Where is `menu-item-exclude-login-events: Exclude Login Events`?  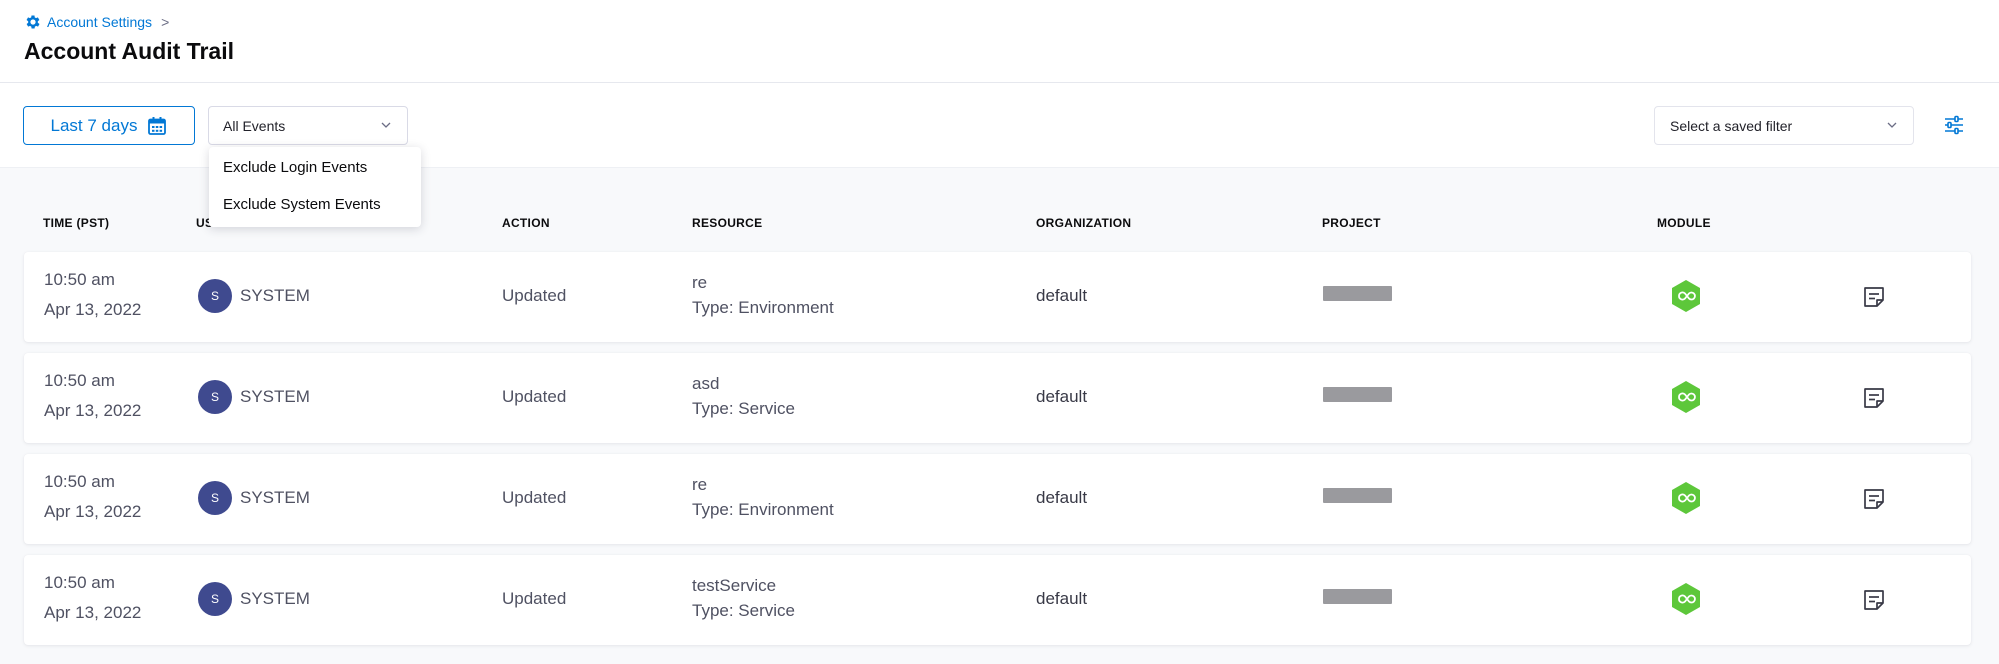
menu-item-exclude-login-events: Exclude Login Events is located at coordinates (295, 167).